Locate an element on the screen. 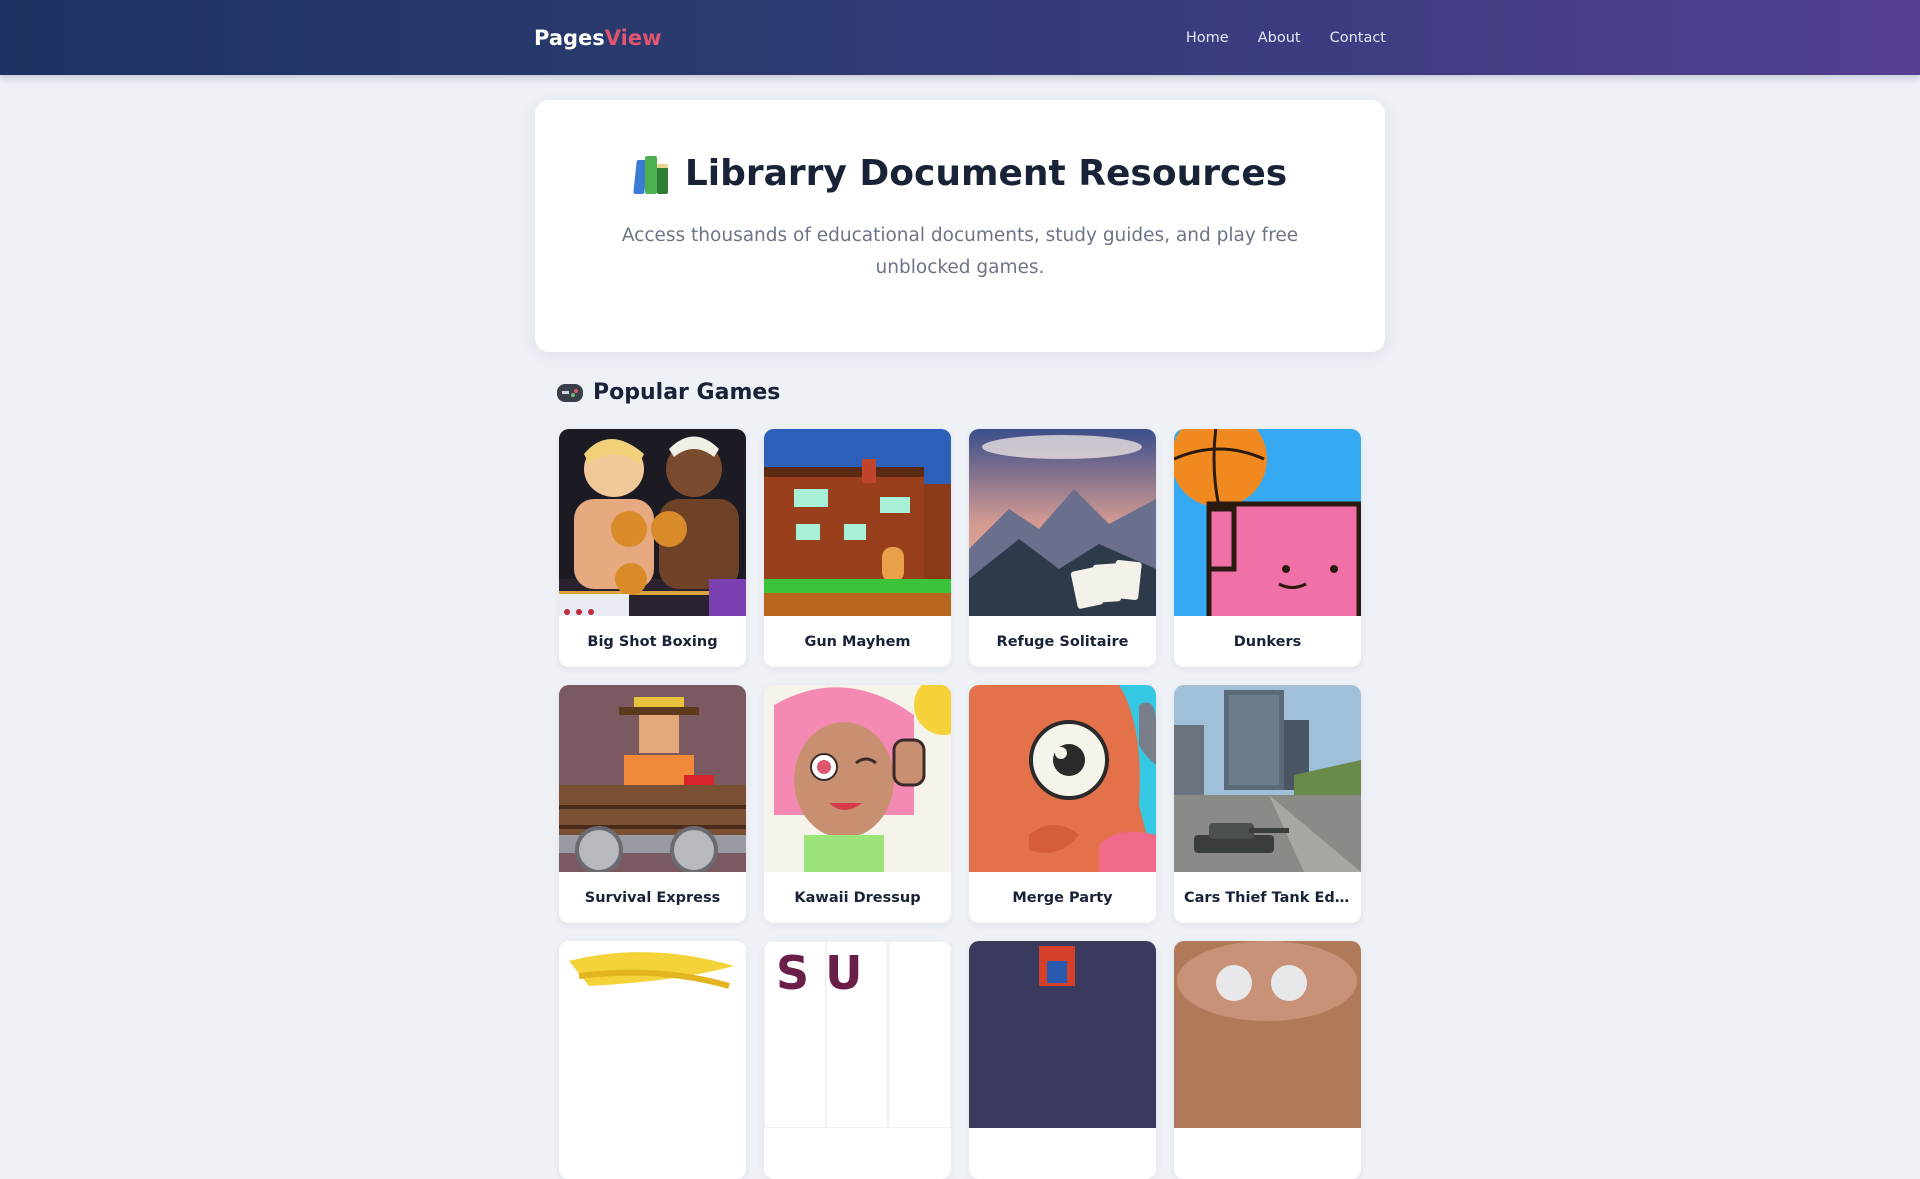 The height and width of the screenshot is (1179, 1920). nav-link-contact: Contact is located at coordinates (1358, 38).